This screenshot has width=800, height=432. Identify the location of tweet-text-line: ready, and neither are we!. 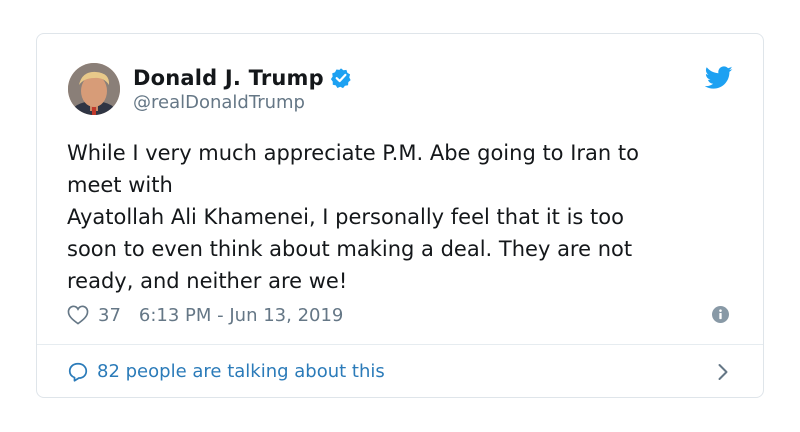
(207, 281).